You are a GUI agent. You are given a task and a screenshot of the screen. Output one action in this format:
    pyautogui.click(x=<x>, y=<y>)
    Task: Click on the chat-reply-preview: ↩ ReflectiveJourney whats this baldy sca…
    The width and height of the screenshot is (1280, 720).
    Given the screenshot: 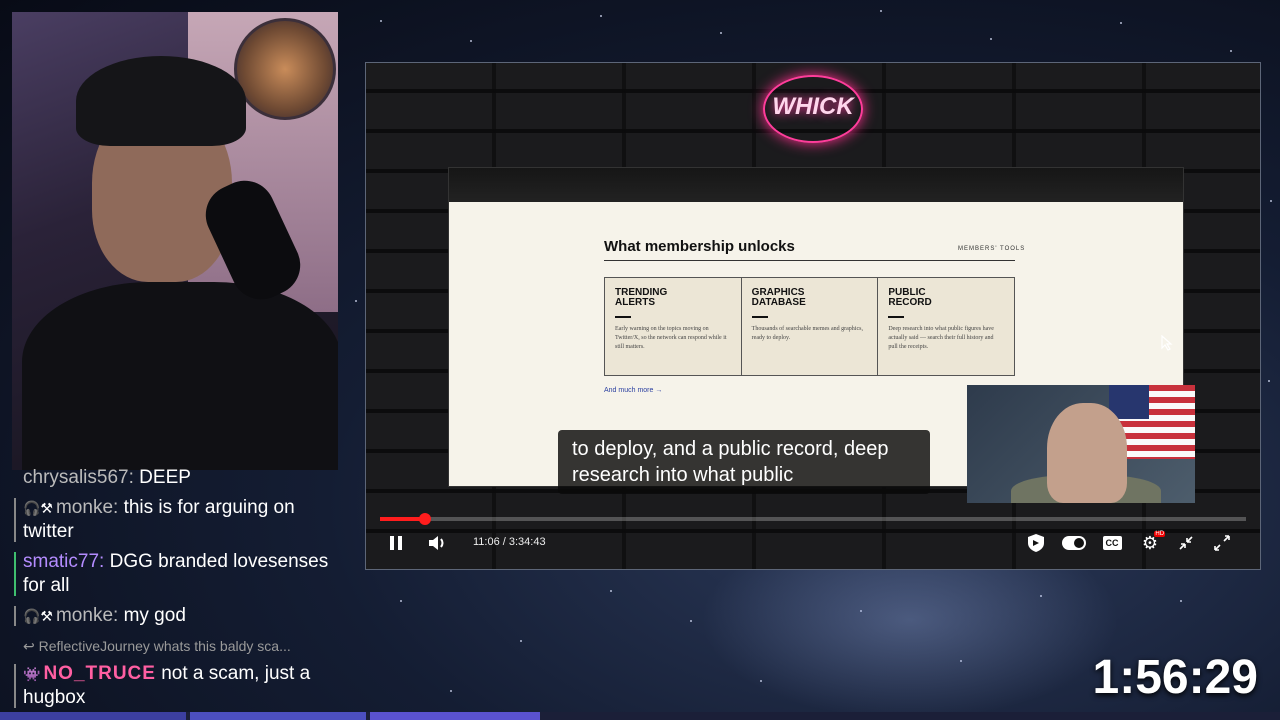 What is the action you would take?
    pyautogui.click(x=183, y=646)
    